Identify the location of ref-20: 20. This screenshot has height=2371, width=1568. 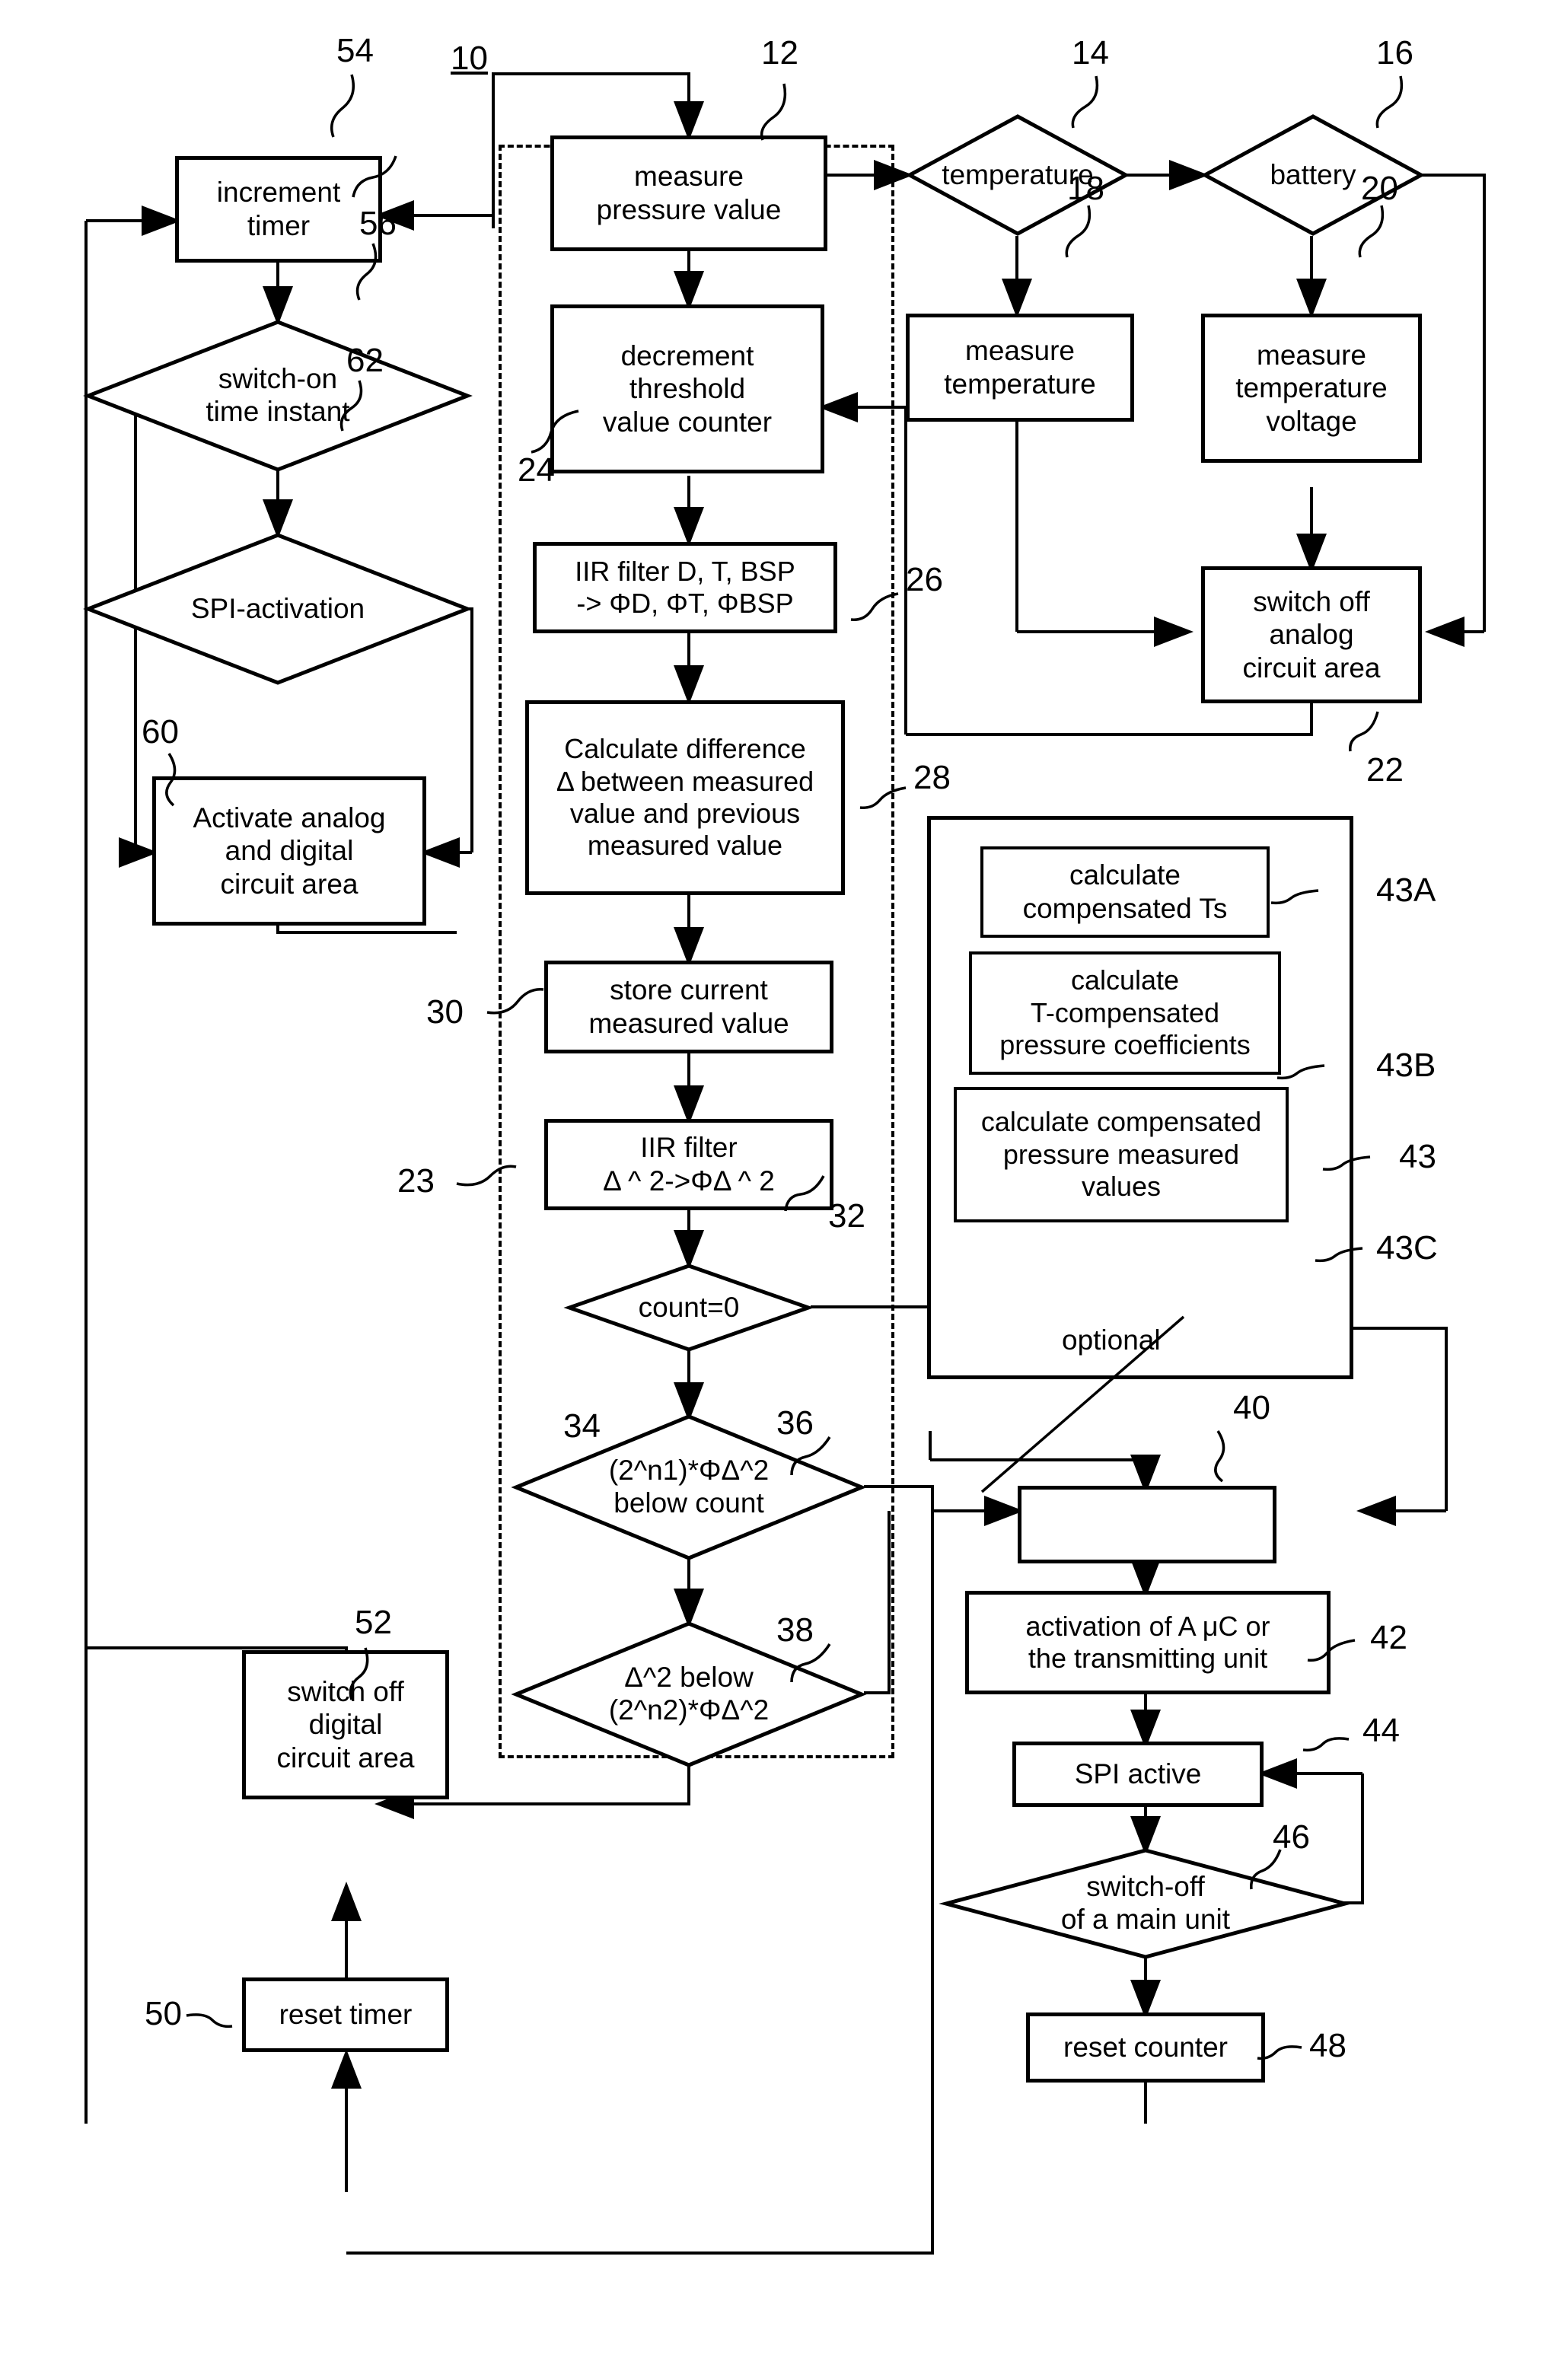
(1379, 188).